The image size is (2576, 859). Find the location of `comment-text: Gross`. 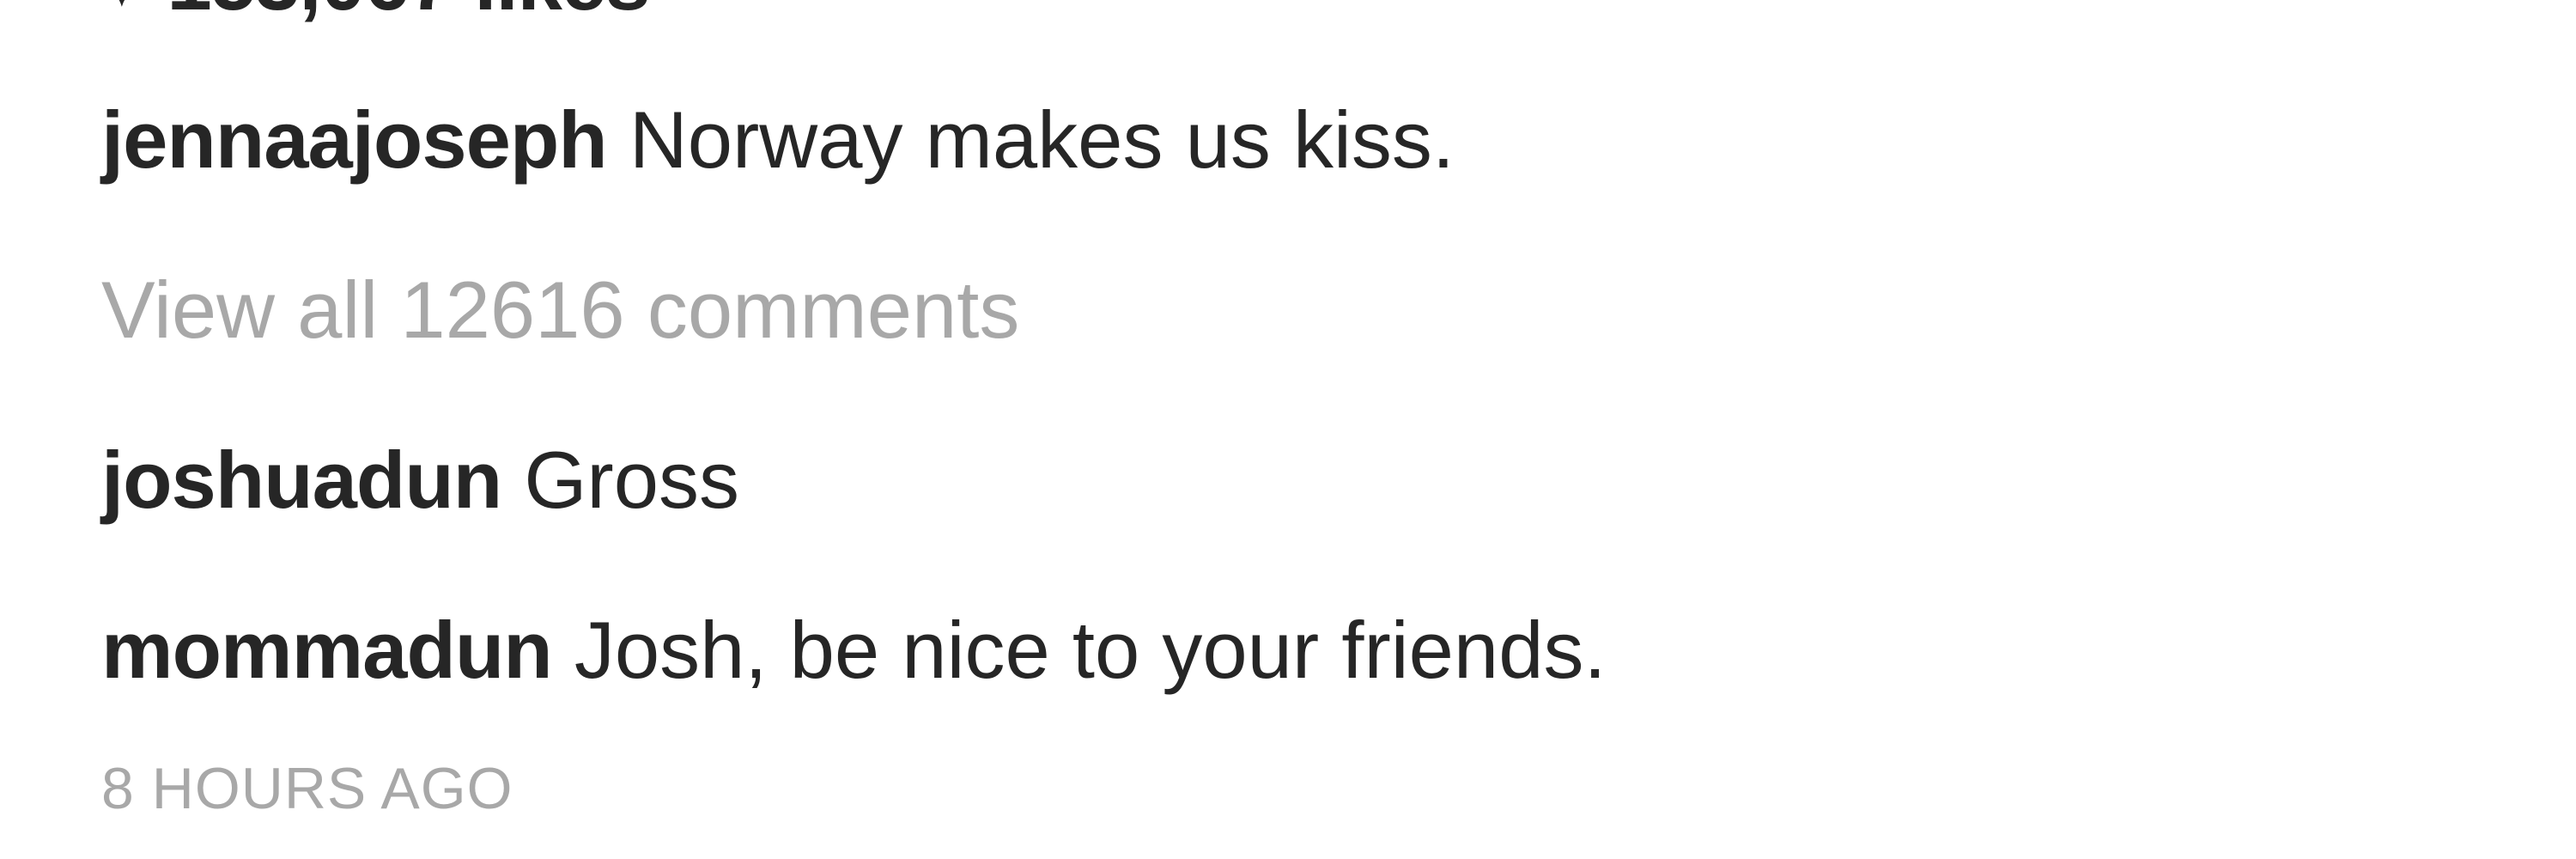

comment-text: Gross is located at coordinates (632, 480).